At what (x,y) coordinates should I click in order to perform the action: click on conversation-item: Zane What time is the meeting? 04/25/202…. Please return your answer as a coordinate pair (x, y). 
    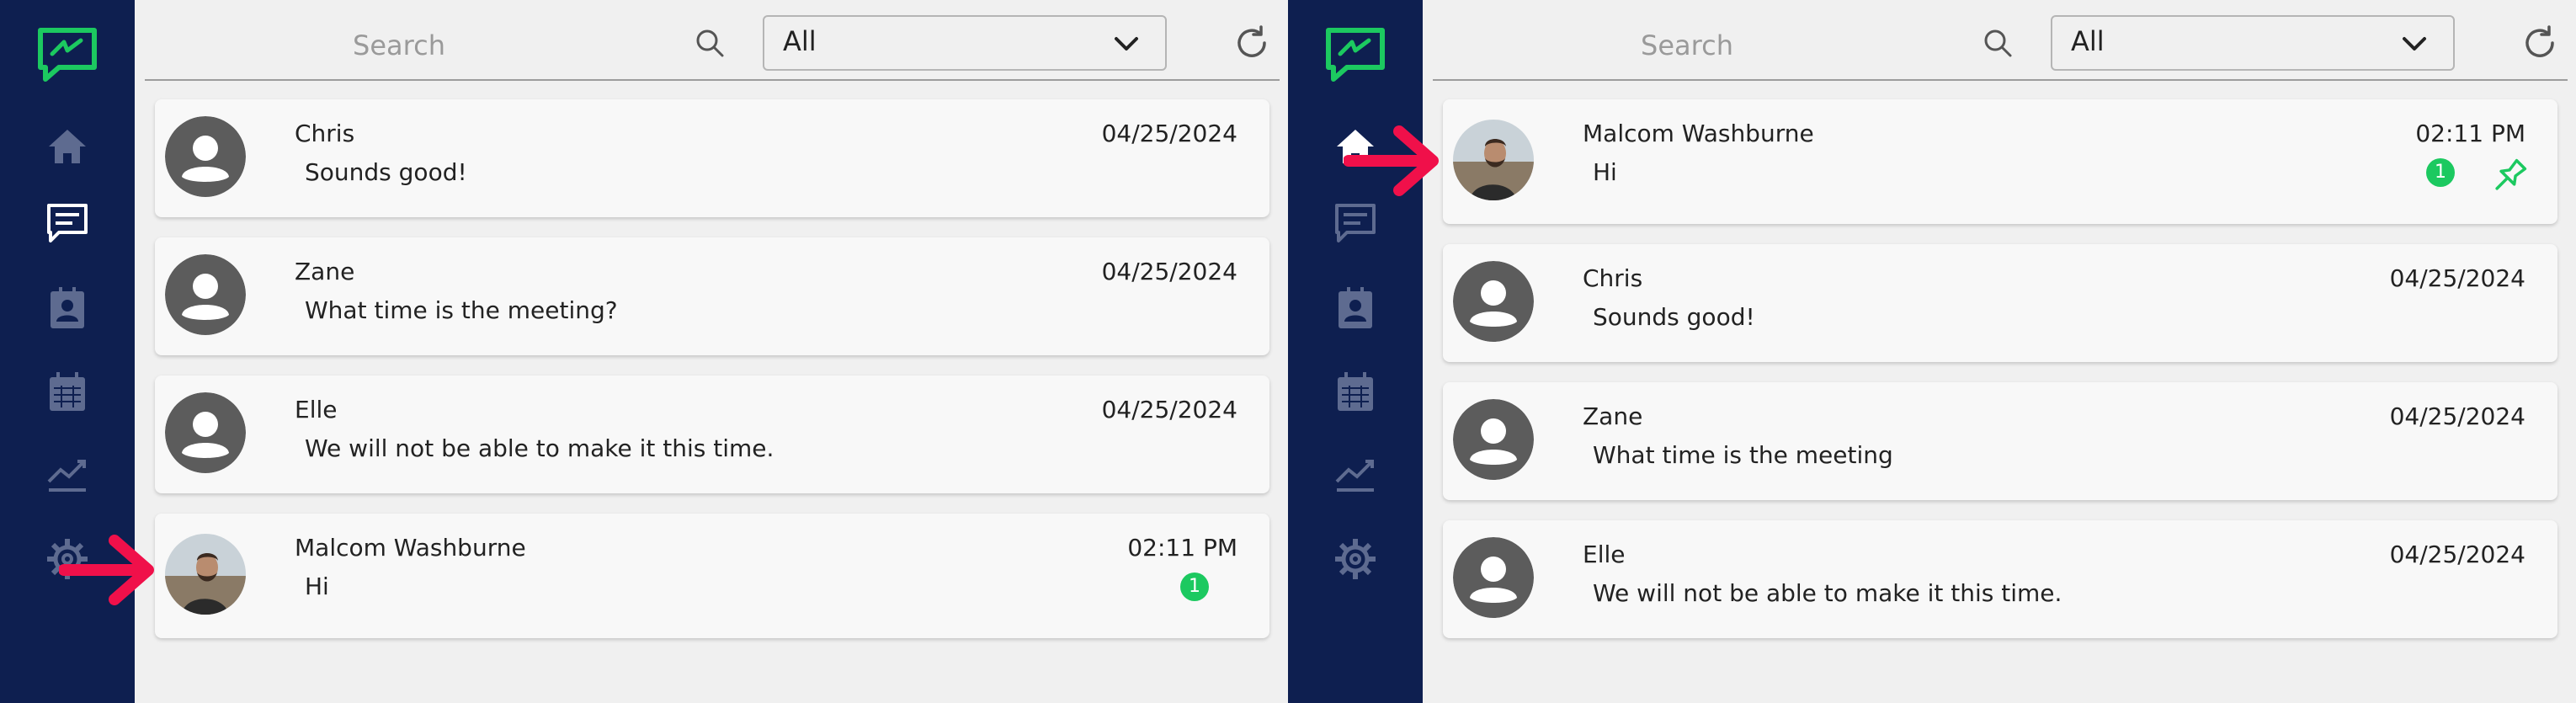
    Looking at the image, I should click on (712, 296).